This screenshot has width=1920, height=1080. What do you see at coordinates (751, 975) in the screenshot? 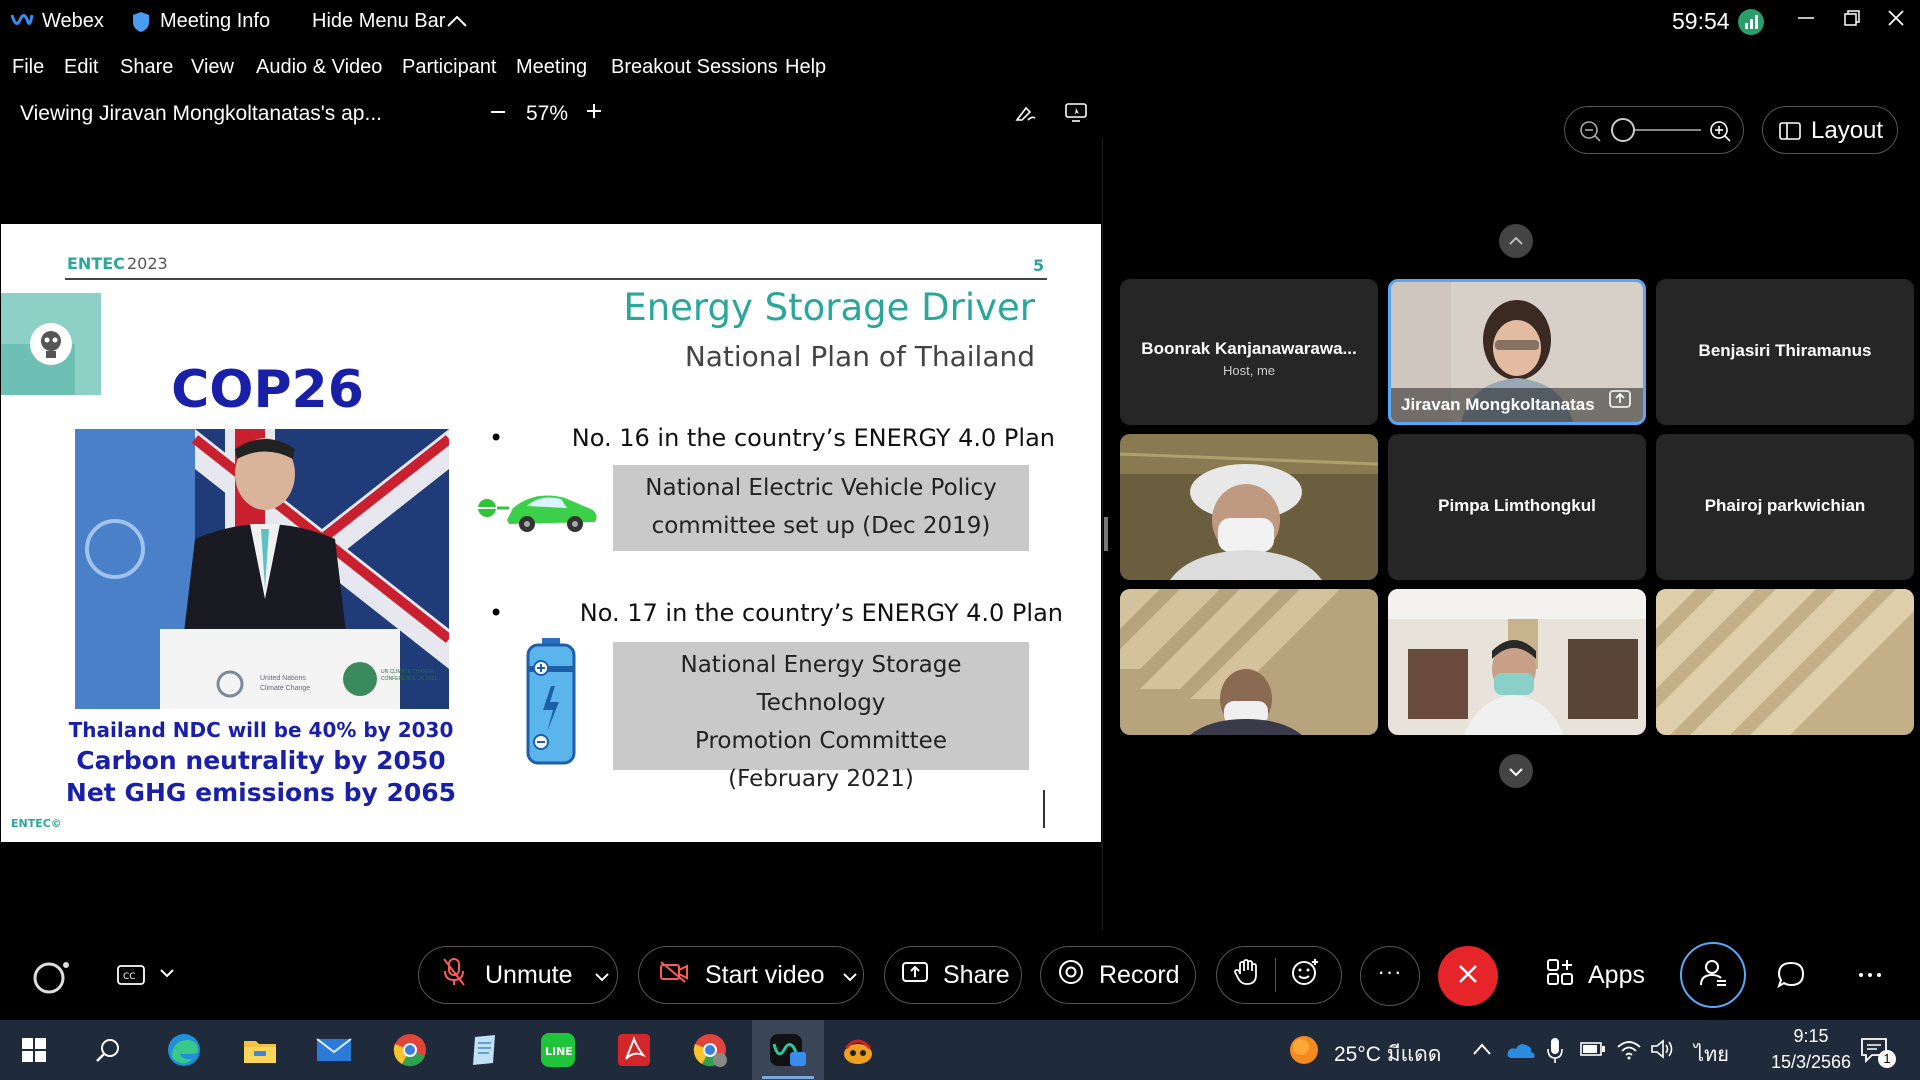
I see `start-video-button: Start video` at bounding box center [751, 975].